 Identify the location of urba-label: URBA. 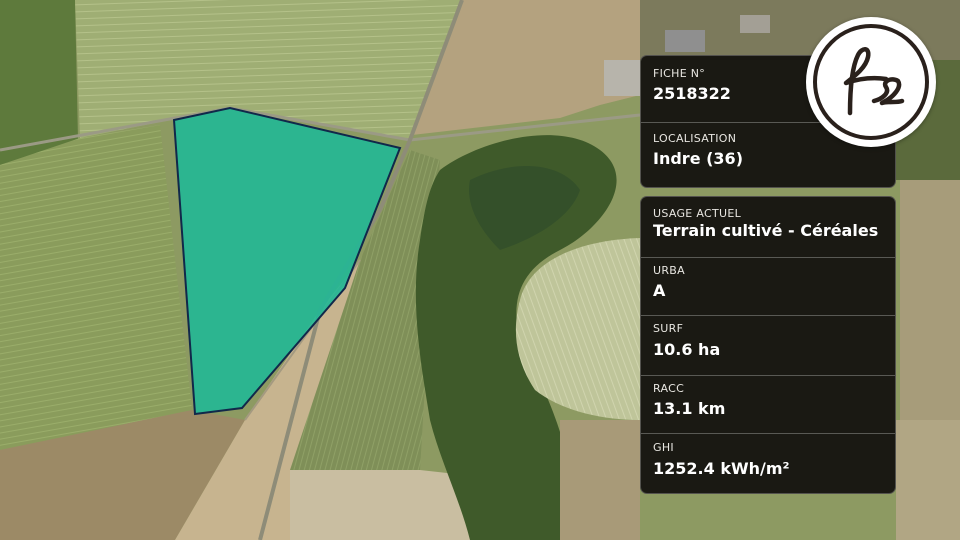
(669, 270).